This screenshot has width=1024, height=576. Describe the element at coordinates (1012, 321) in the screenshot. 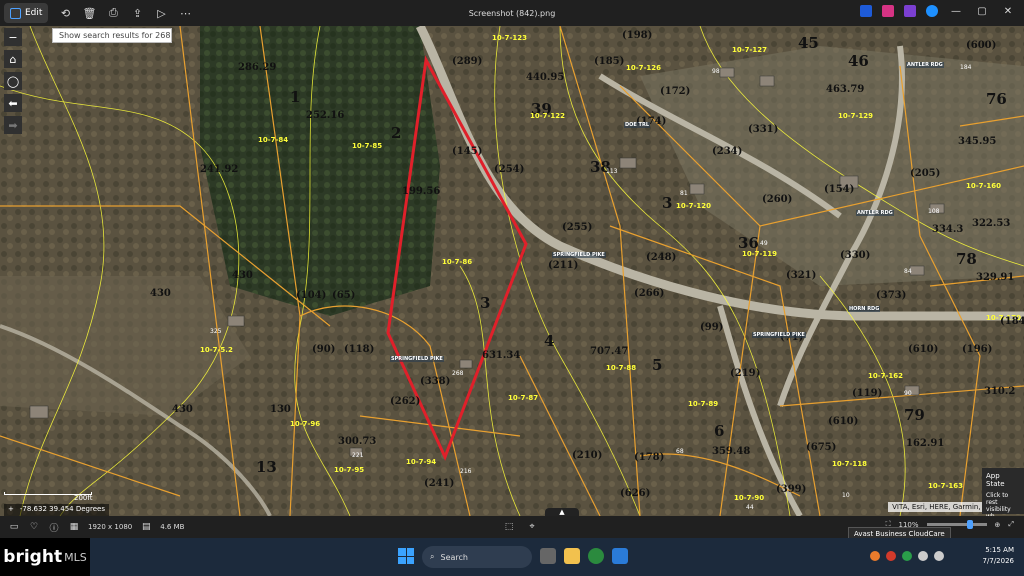

I see `dimension-label: (184)` at that location.